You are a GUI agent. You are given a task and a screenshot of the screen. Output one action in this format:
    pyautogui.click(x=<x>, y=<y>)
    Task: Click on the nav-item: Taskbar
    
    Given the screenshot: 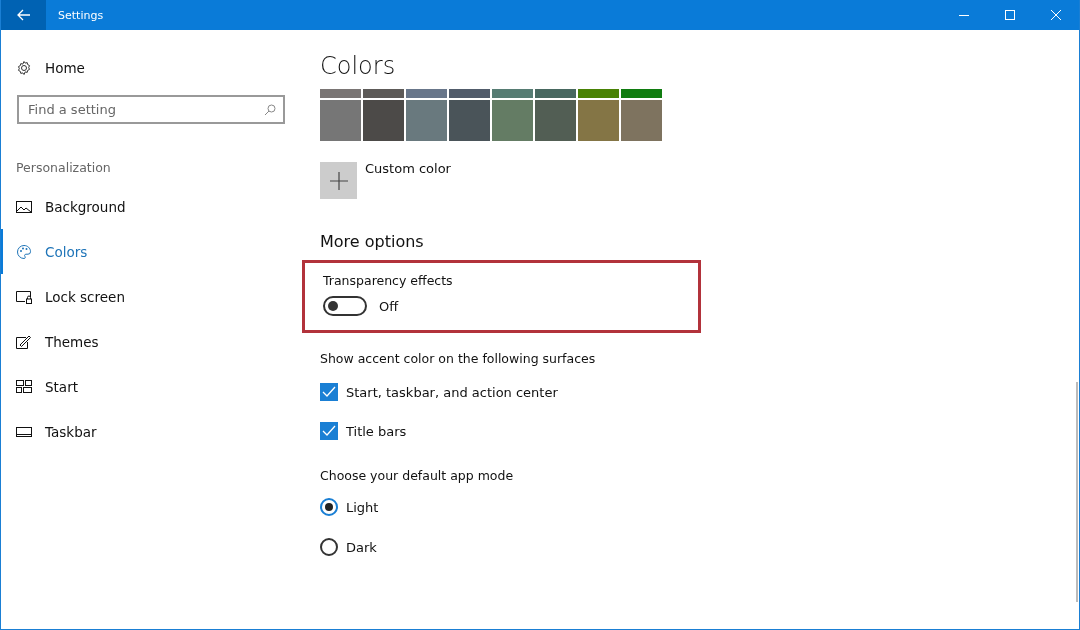 What is the action you would take?
    pyautogui.click(x=151, y=431)
    